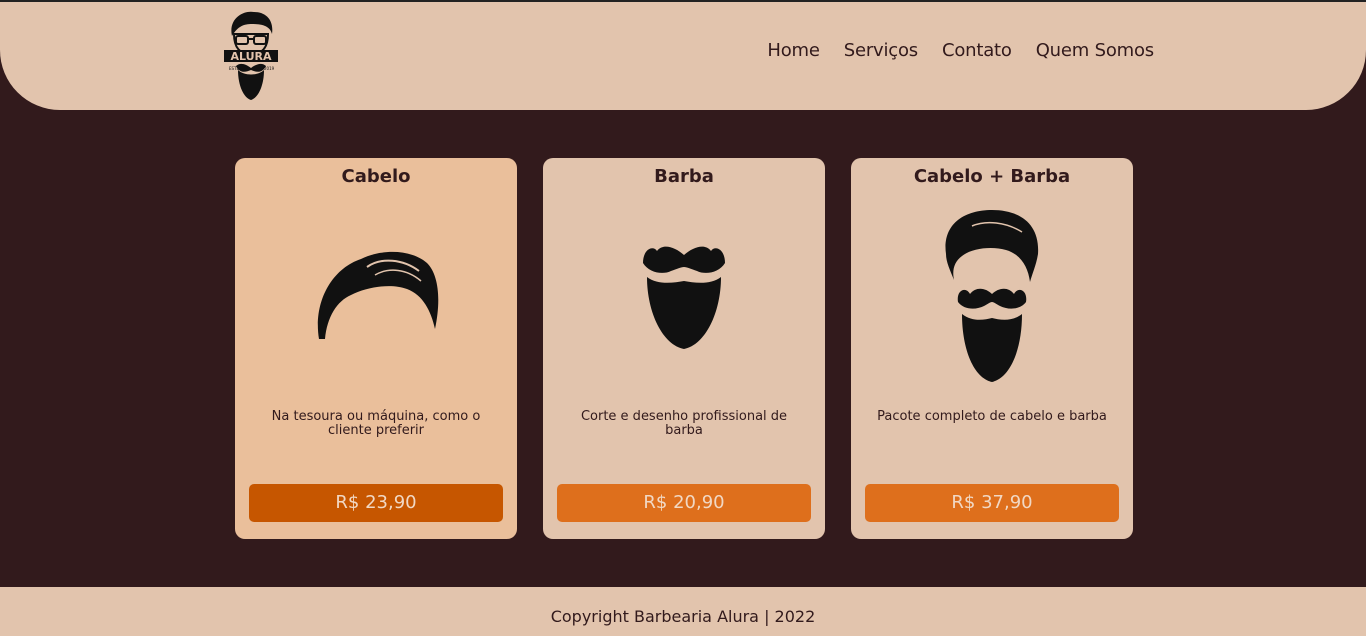  I want to click on site-footer: Copyright Barbearia Alura | 2022, so click(683, 611).